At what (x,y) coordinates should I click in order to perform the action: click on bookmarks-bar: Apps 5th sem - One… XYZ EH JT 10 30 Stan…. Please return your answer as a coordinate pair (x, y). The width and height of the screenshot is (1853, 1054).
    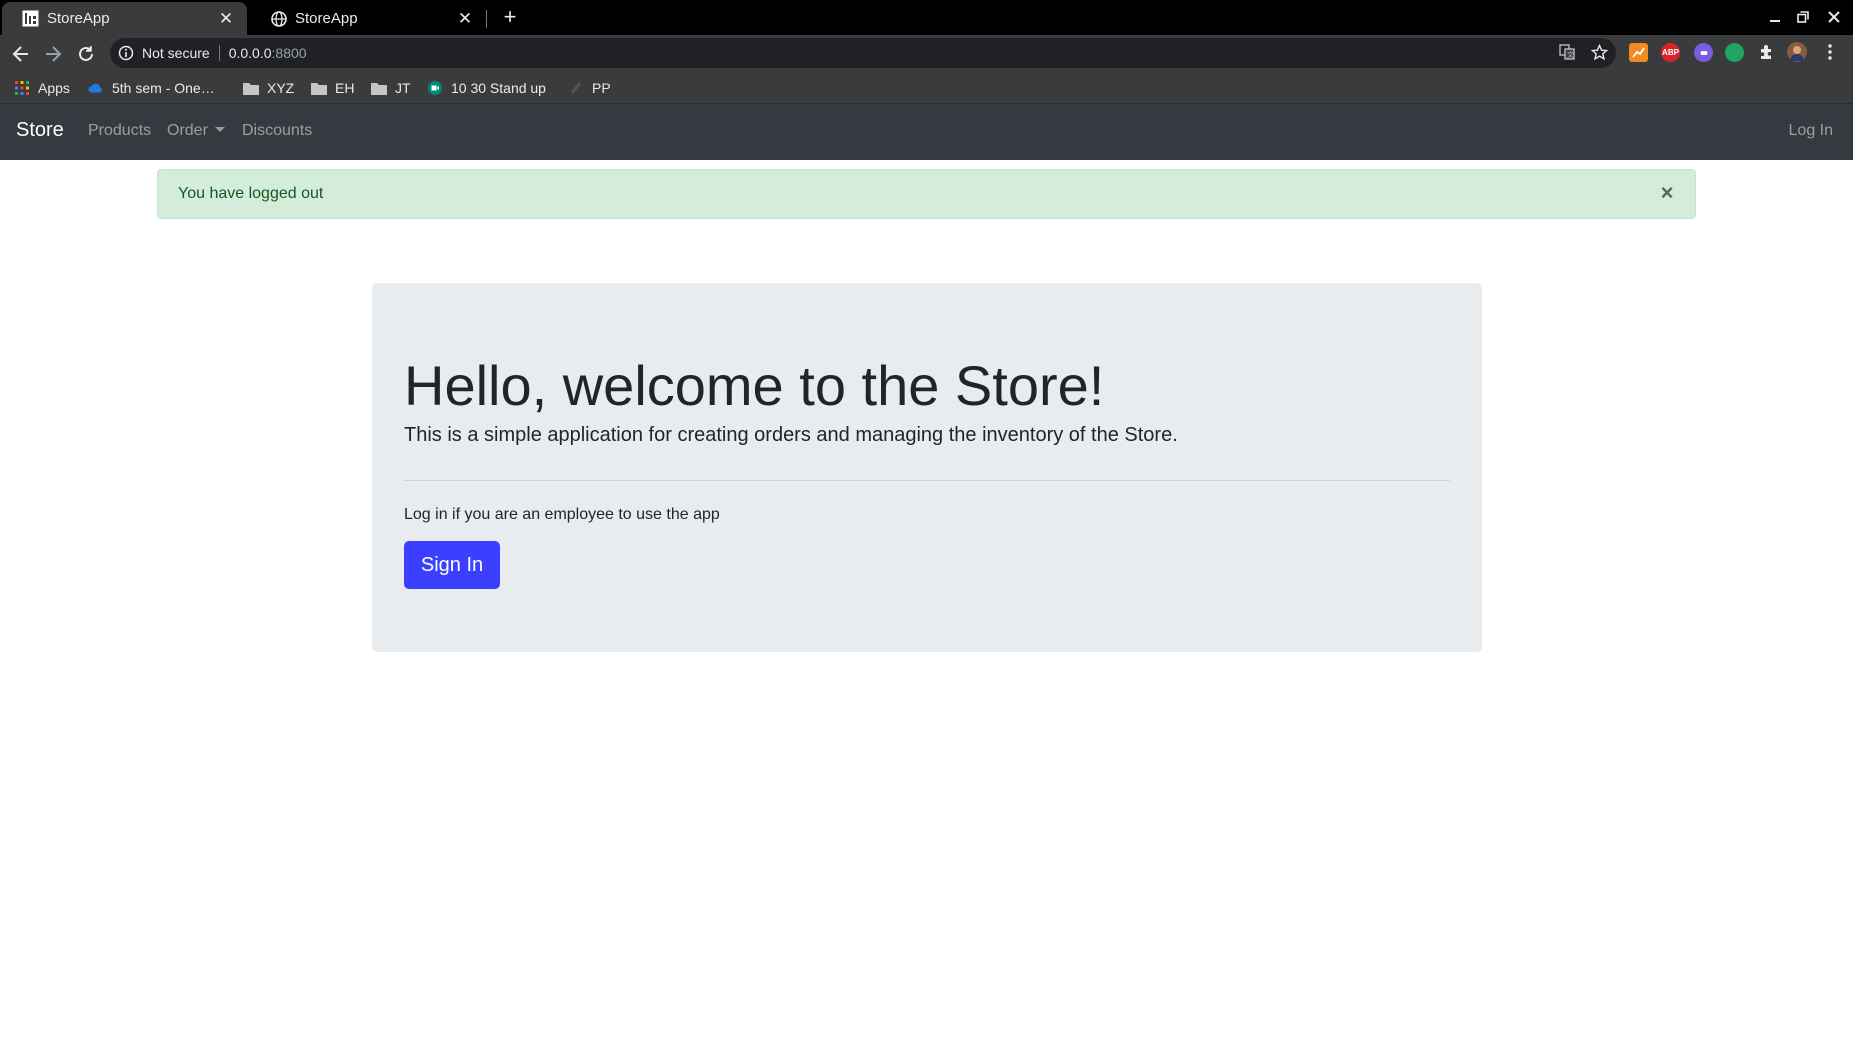
    Looking at the image, I should click on (926, 87).